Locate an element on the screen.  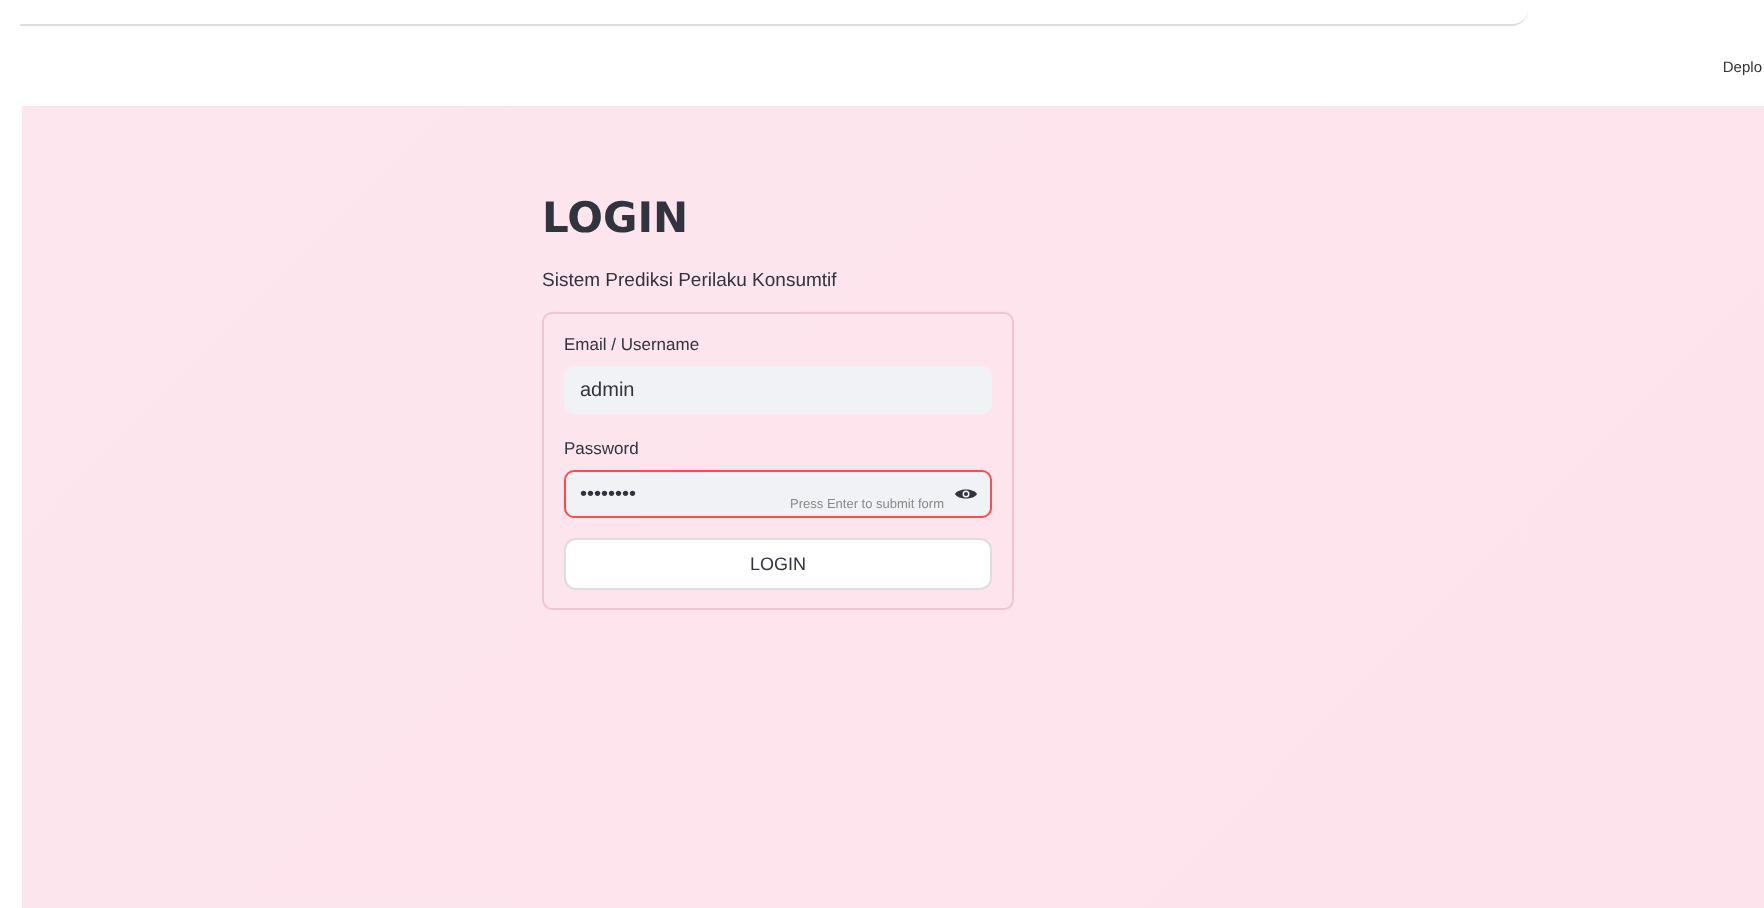
eye-icon is located at coordinates (966, 494).